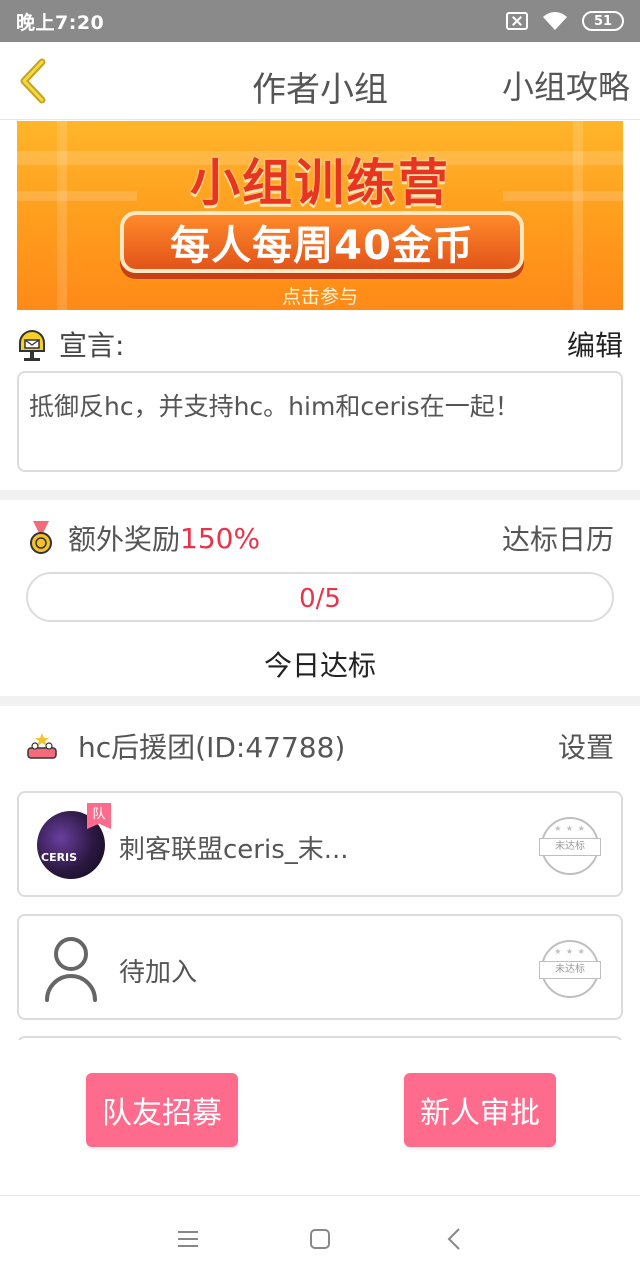 This screenshot has height=1280, width=640. What do you see at coordinates (59, 857) in the screenshot?
I see `avatar-text: CERIS` at bounding box center [59, 857].